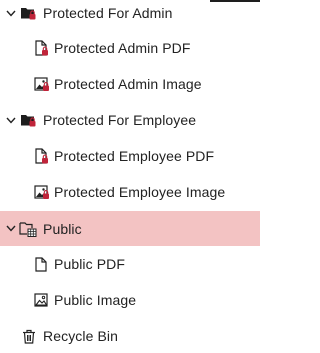 The width and height of the screenshot is (320, 353). Describe the element at coordinates (41, 300) in the screenshot. I see `image-icon` at that location.